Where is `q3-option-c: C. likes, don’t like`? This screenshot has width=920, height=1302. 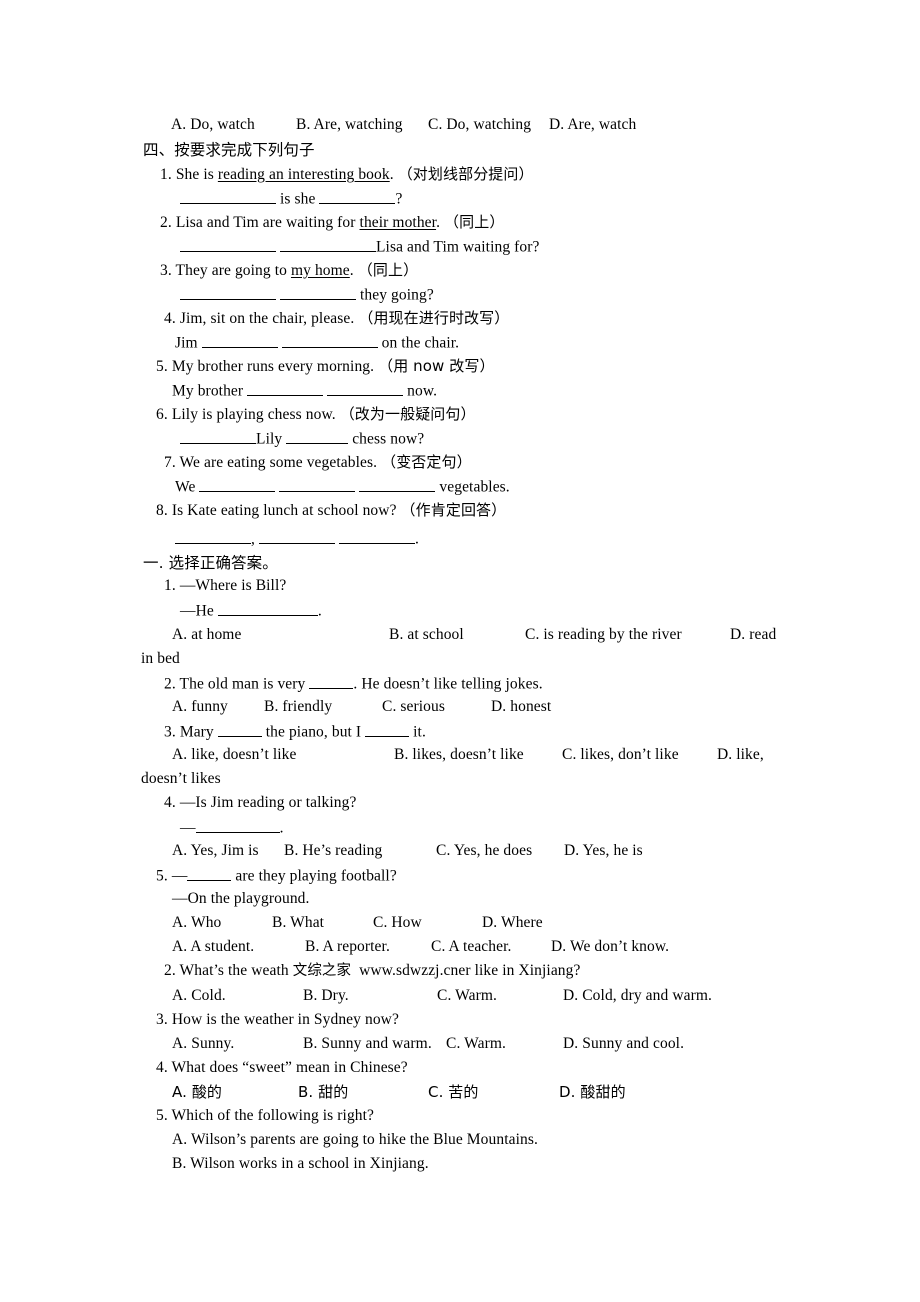
q3-option-c: C. likes, don’t like is located at coordinates (620, 754).